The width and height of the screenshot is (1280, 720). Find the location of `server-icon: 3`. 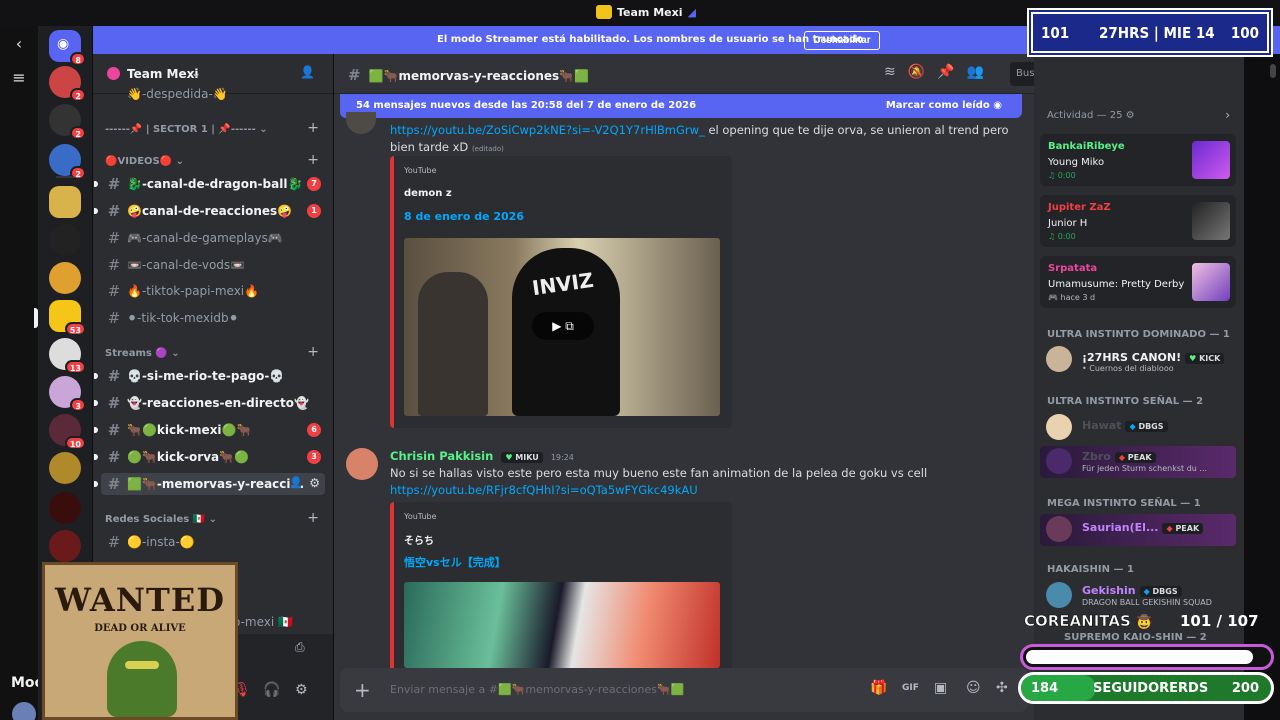

server-icon: 3 is located at coordinates (67, 394).